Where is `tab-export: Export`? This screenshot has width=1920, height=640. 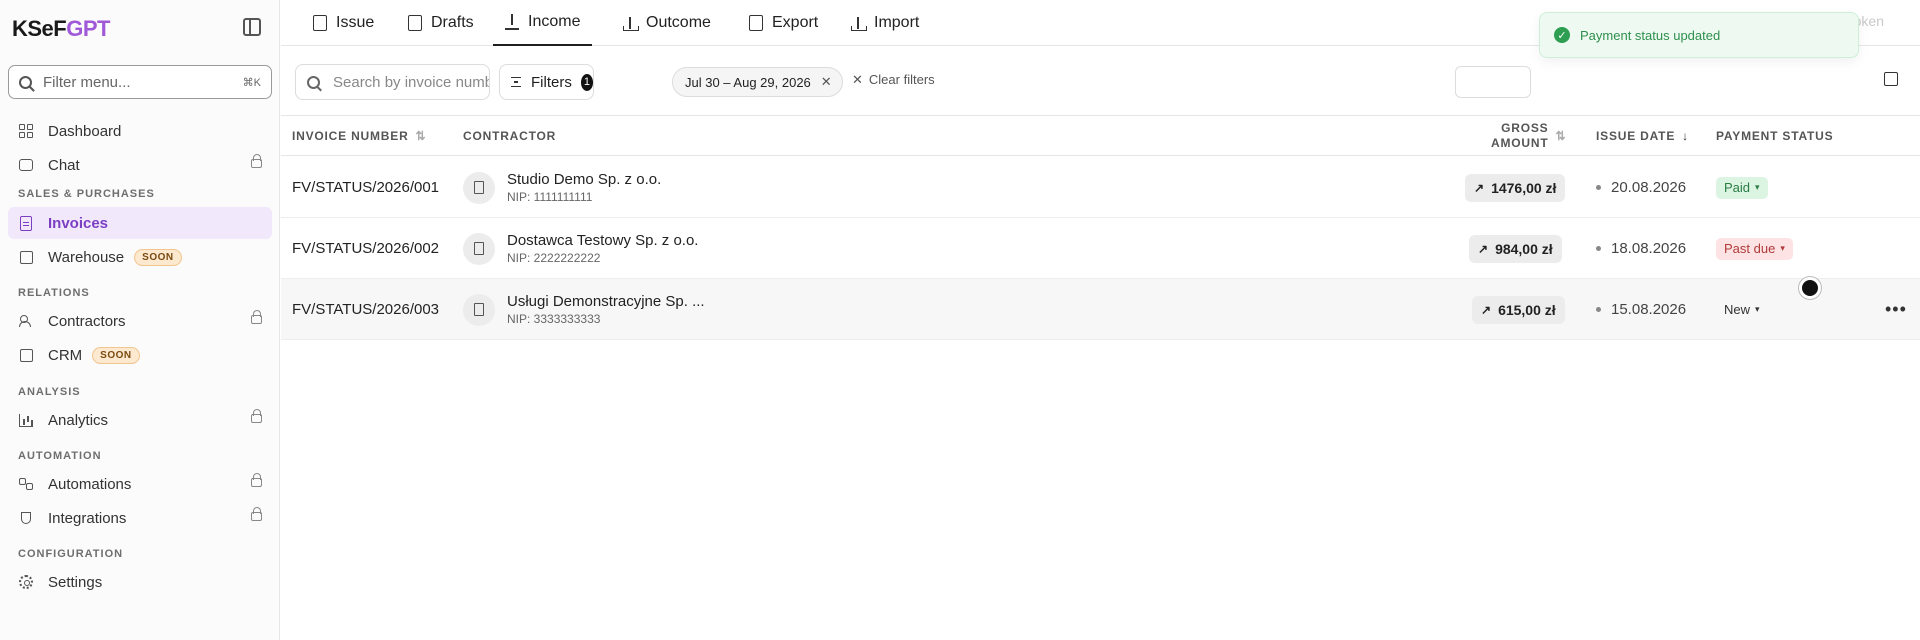
tab-export: Export is located at coordinates (783, 23).